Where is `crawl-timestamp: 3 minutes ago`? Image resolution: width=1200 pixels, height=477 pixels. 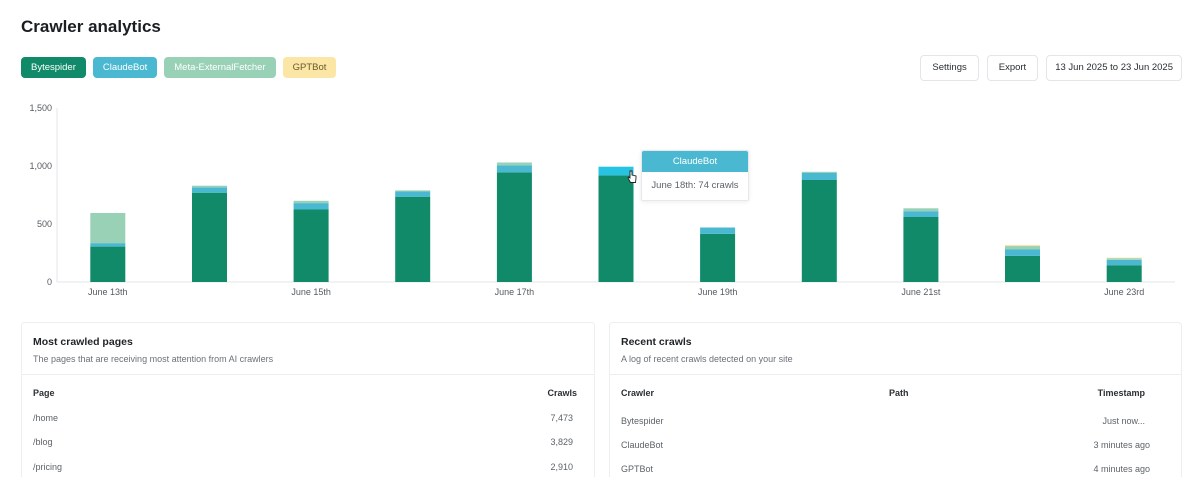
crawl-timestamp: 3 minutes ago is located at coordinates (1121, 445).